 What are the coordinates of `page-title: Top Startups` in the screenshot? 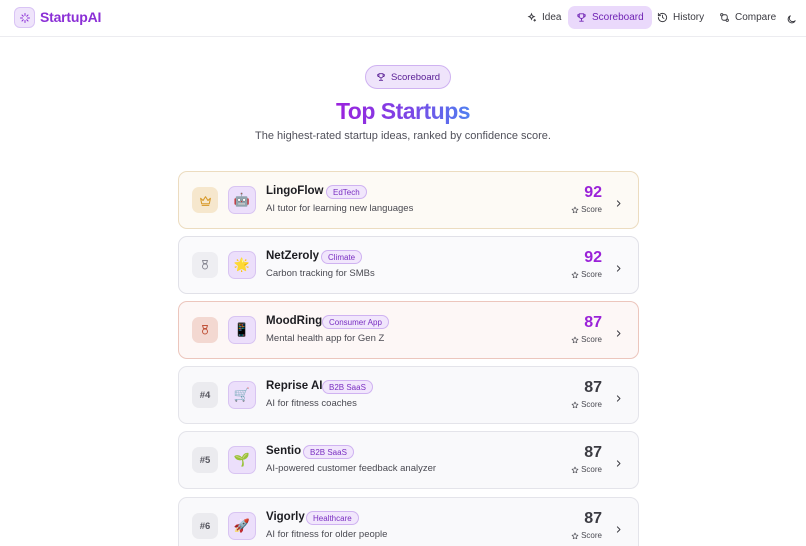 It's located at (403, 111).